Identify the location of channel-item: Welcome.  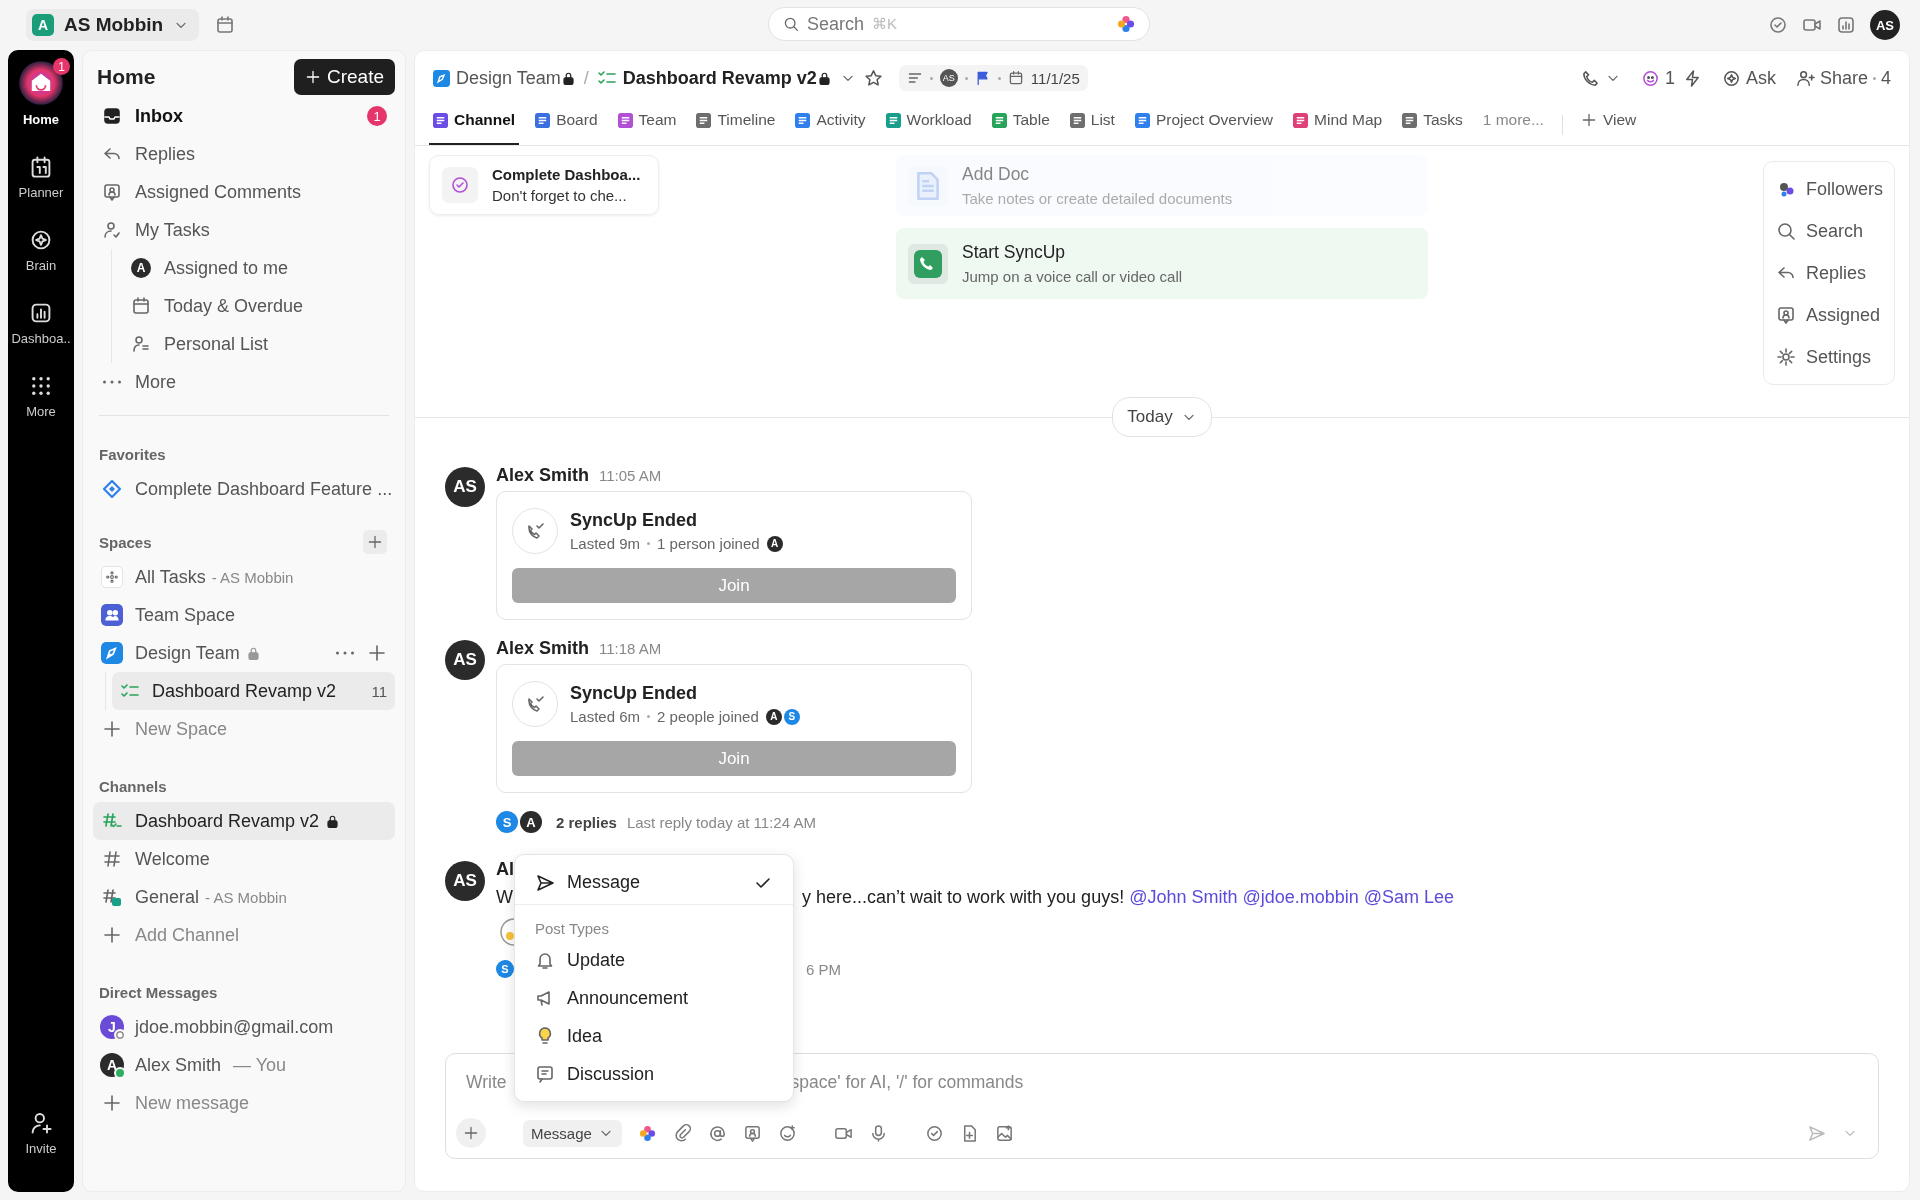
(244, 859).